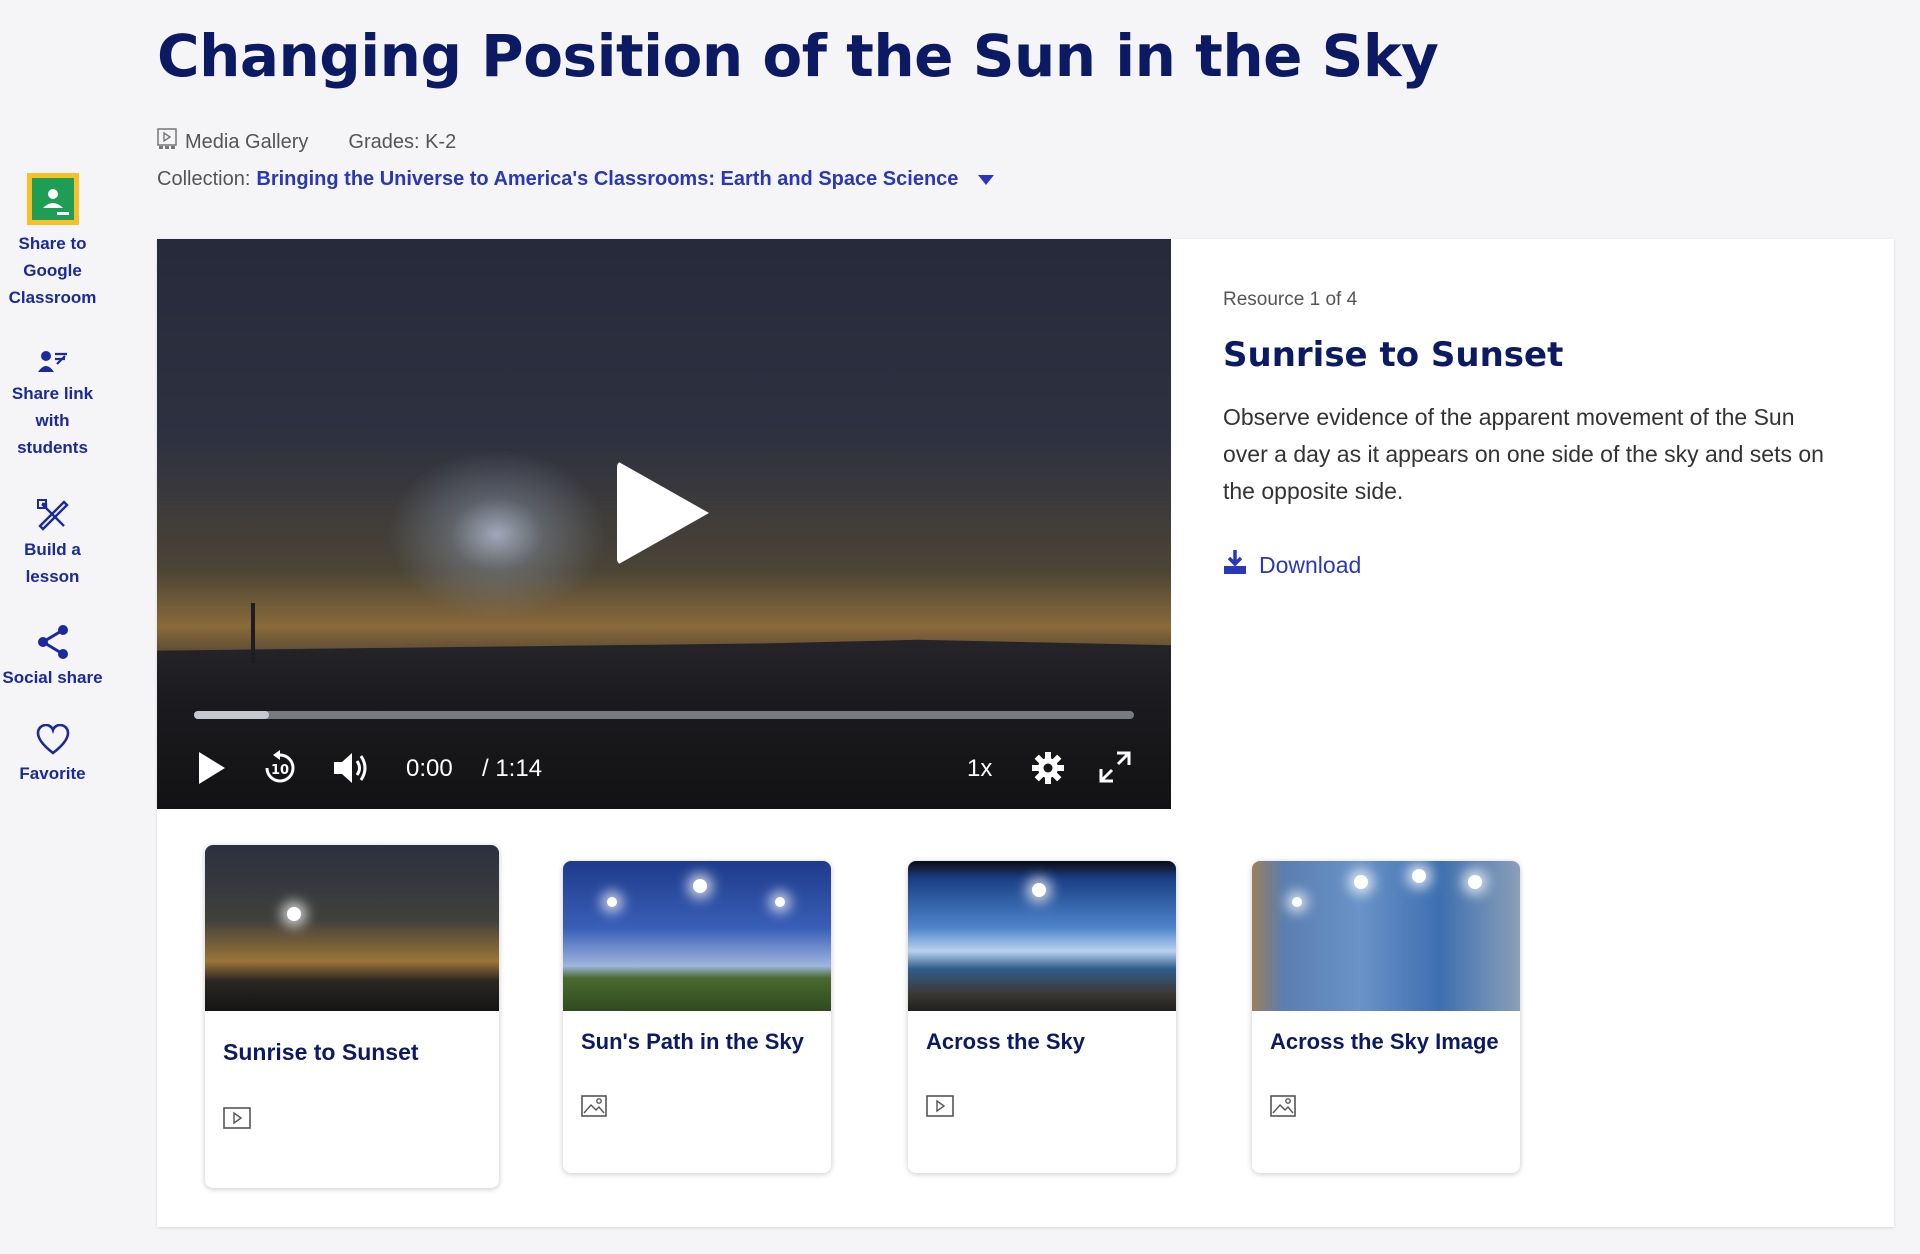 The width and height of the screenshot is (1920, 1254). I want to click on share-icon, so click(53, 642).